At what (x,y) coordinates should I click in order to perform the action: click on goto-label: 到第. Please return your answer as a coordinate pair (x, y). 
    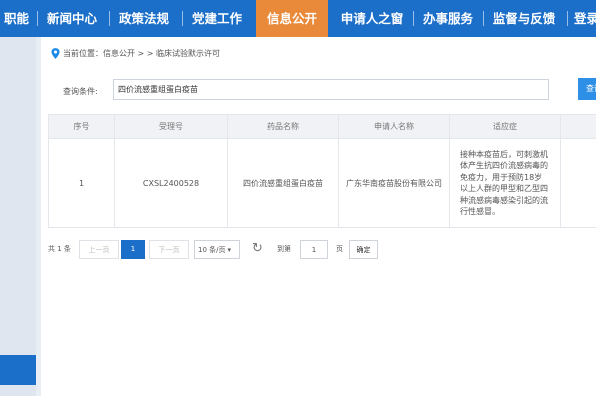
    Looking at the image, I should click on (284, 249).